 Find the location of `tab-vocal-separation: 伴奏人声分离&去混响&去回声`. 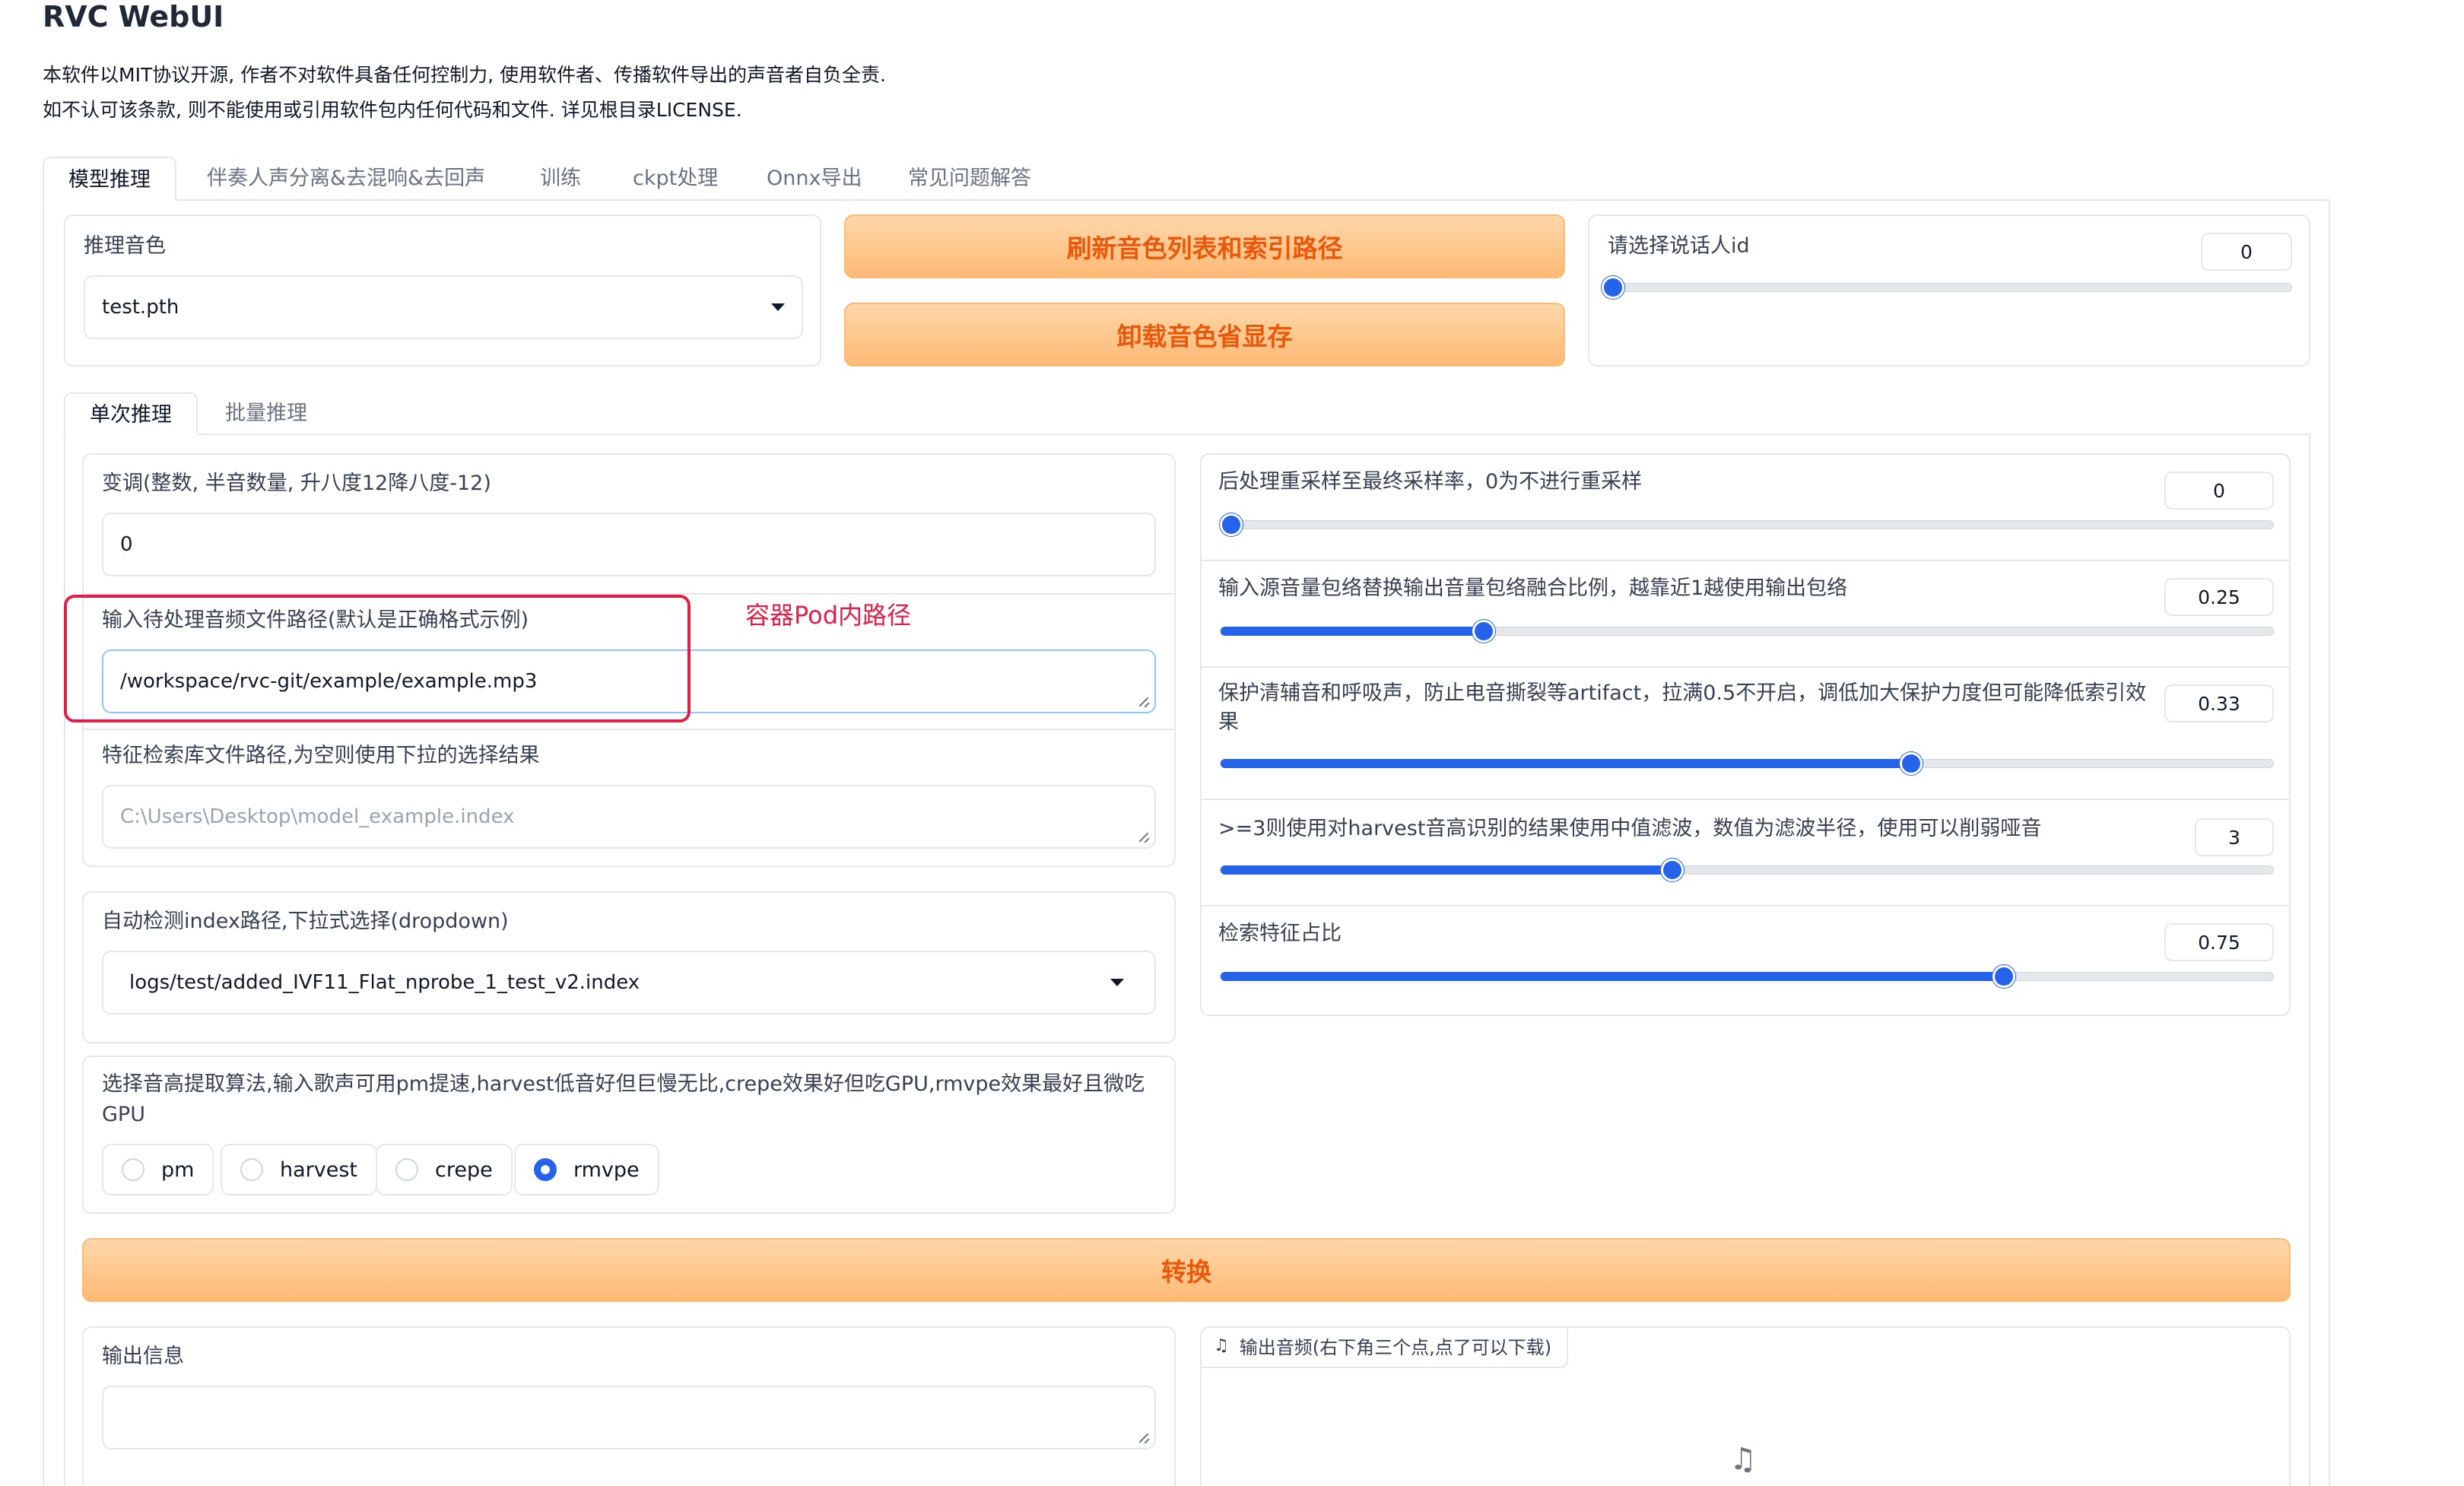

tab-vocal-separation: 伴奏人声分离&去混响&去回声 is located at coordinates (346, 179).